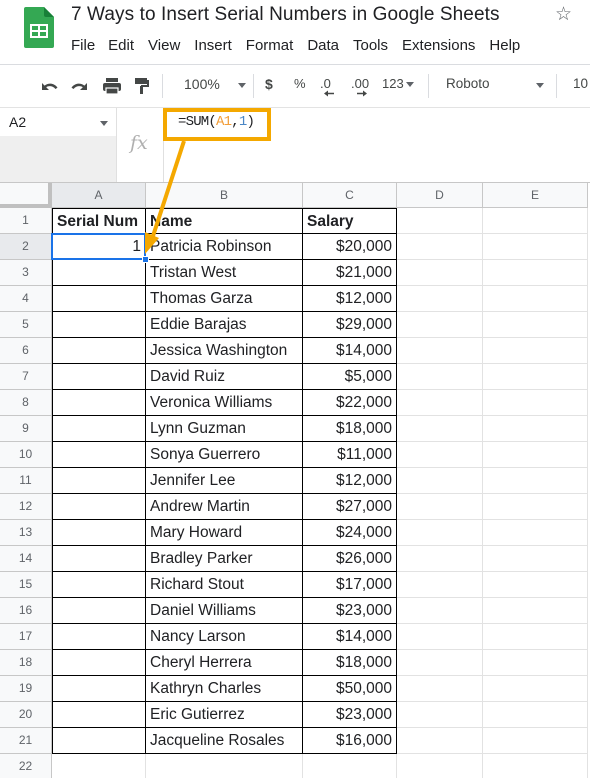  What do you see at coordinates (26, 299) in the screenshot?
I see `row-header: 4` at bounding box center [26, 299].